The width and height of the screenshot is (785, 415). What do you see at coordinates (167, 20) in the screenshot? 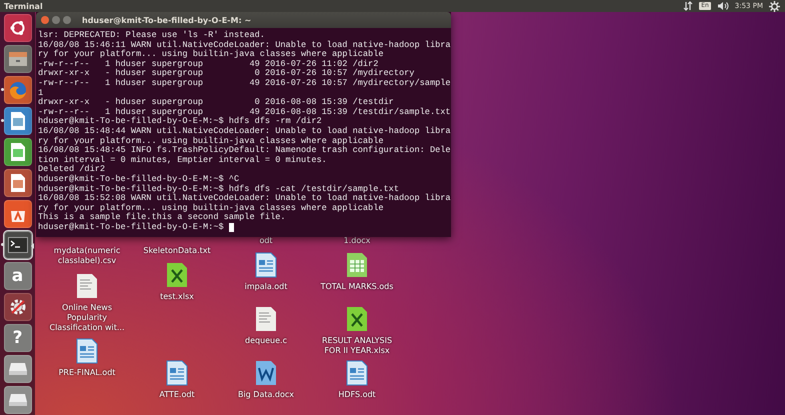
I see `window-title: hduser@kmit-To-be-filled-by-O-E-M: ~` at bounding box center [167, 20].